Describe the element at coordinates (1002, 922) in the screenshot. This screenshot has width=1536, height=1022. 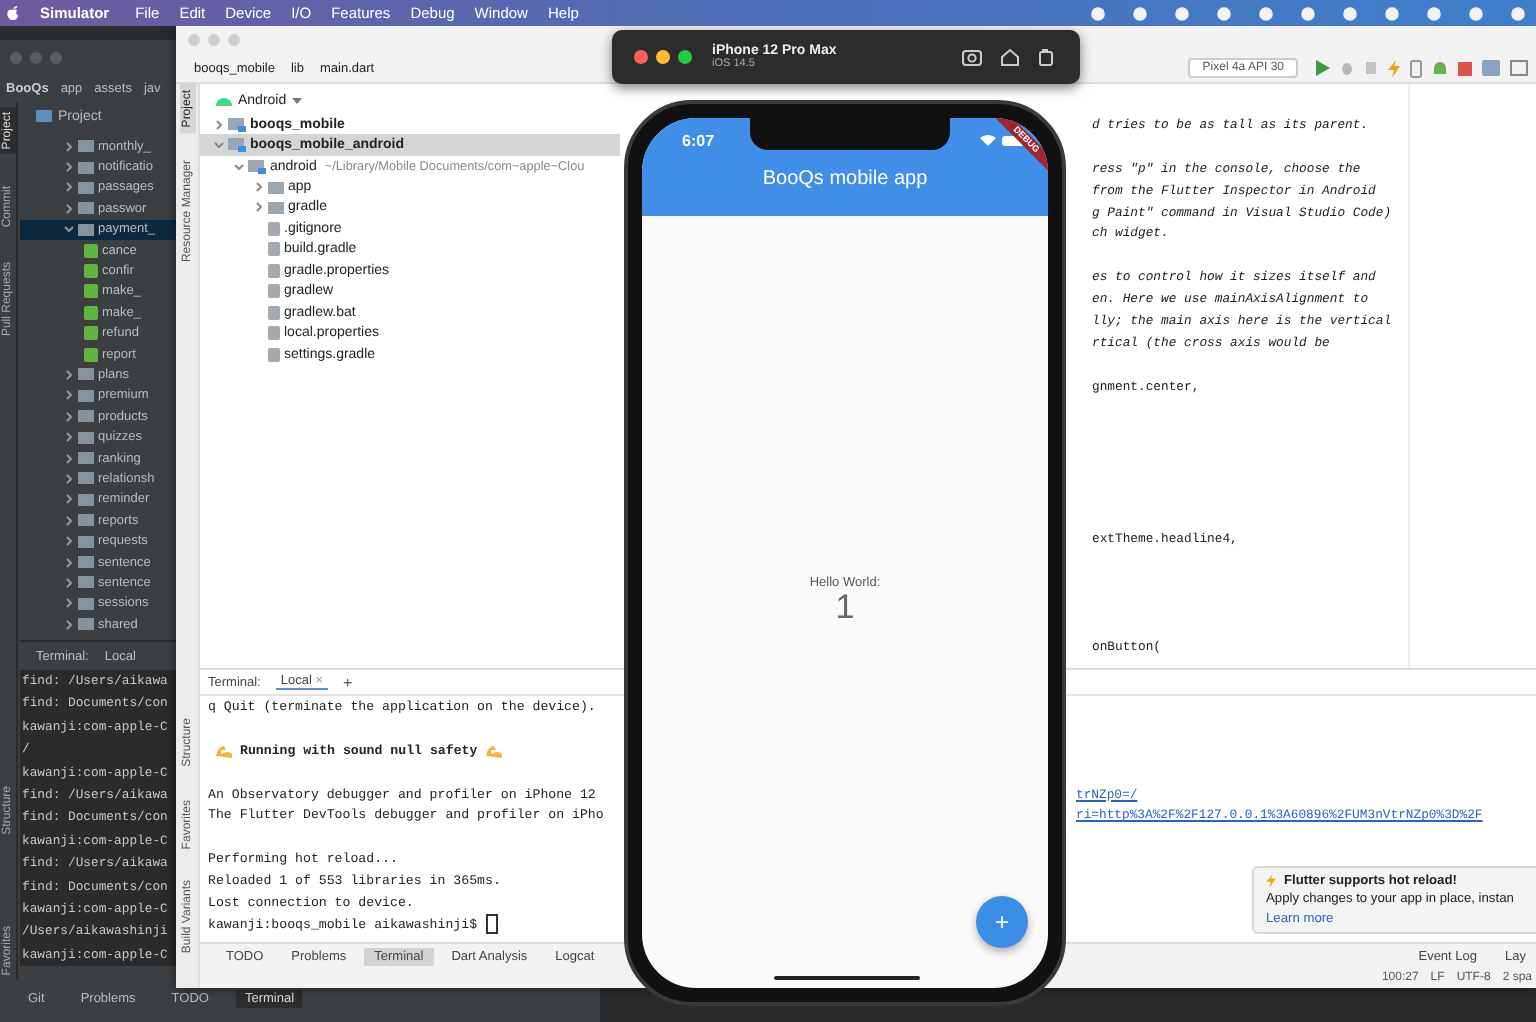
I see `add-button: +` at that location.